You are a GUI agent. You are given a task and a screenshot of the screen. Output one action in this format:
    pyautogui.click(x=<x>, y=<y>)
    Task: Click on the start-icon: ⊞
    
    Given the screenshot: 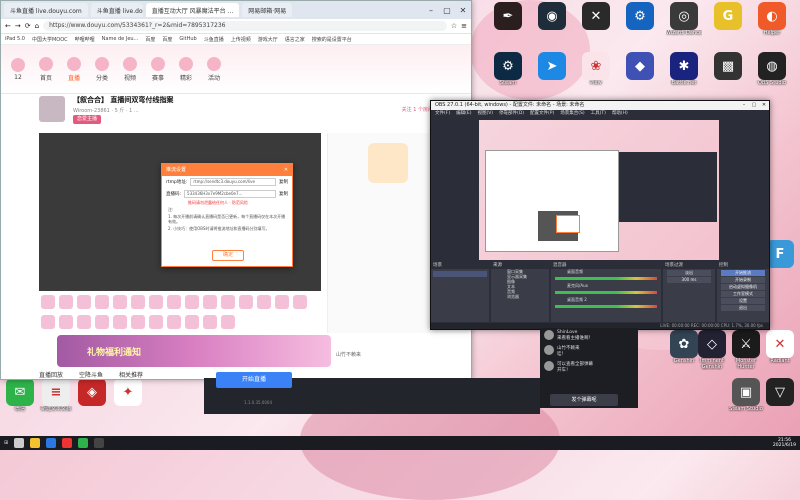 What is the action you would take?
    pyautogui.click(x=6, y=443)
    